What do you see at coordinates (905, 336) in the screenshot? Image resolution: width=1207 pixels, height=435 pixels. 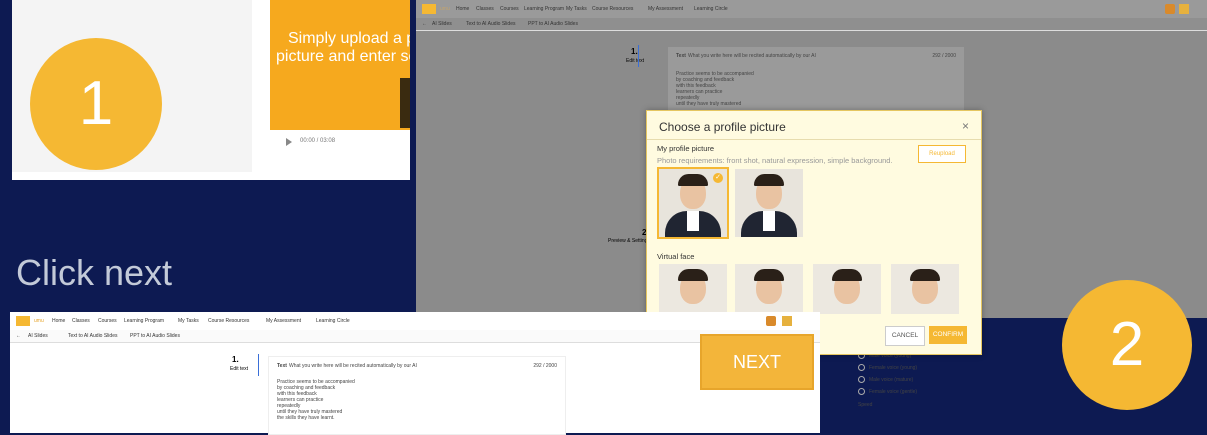 I see `cancel-button: CANCEL` at bounding box center [905, 336].